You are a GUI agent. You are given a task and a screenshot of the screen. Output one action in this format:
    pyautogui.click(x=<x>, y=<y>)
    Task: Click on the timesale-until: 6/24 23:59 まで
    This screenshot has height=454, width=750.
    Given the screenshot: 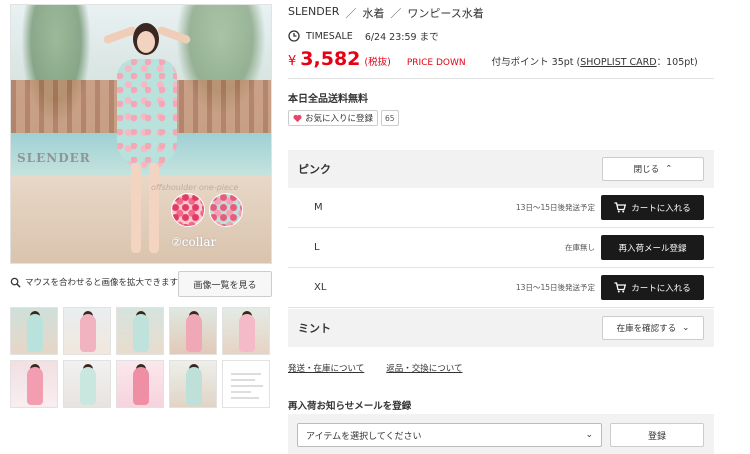 What is the action you would take?
    pyautogui.click(x=401, y=37)
    